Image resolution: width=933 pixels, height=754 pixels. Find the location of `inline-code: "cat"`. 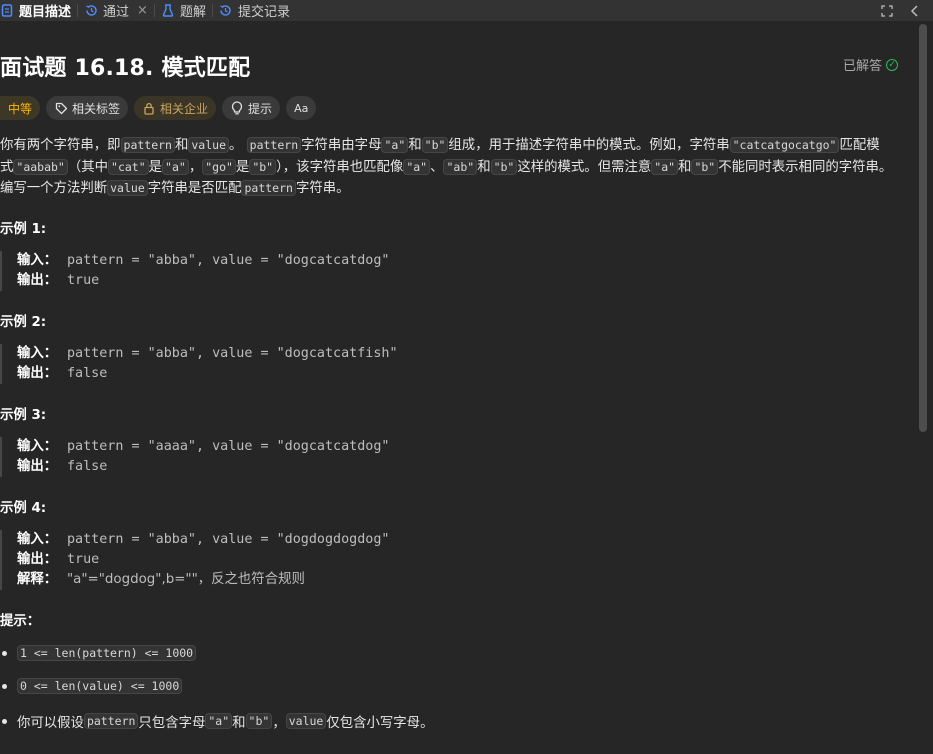

inline-code: "cat" is located at coordinates (128, 166).